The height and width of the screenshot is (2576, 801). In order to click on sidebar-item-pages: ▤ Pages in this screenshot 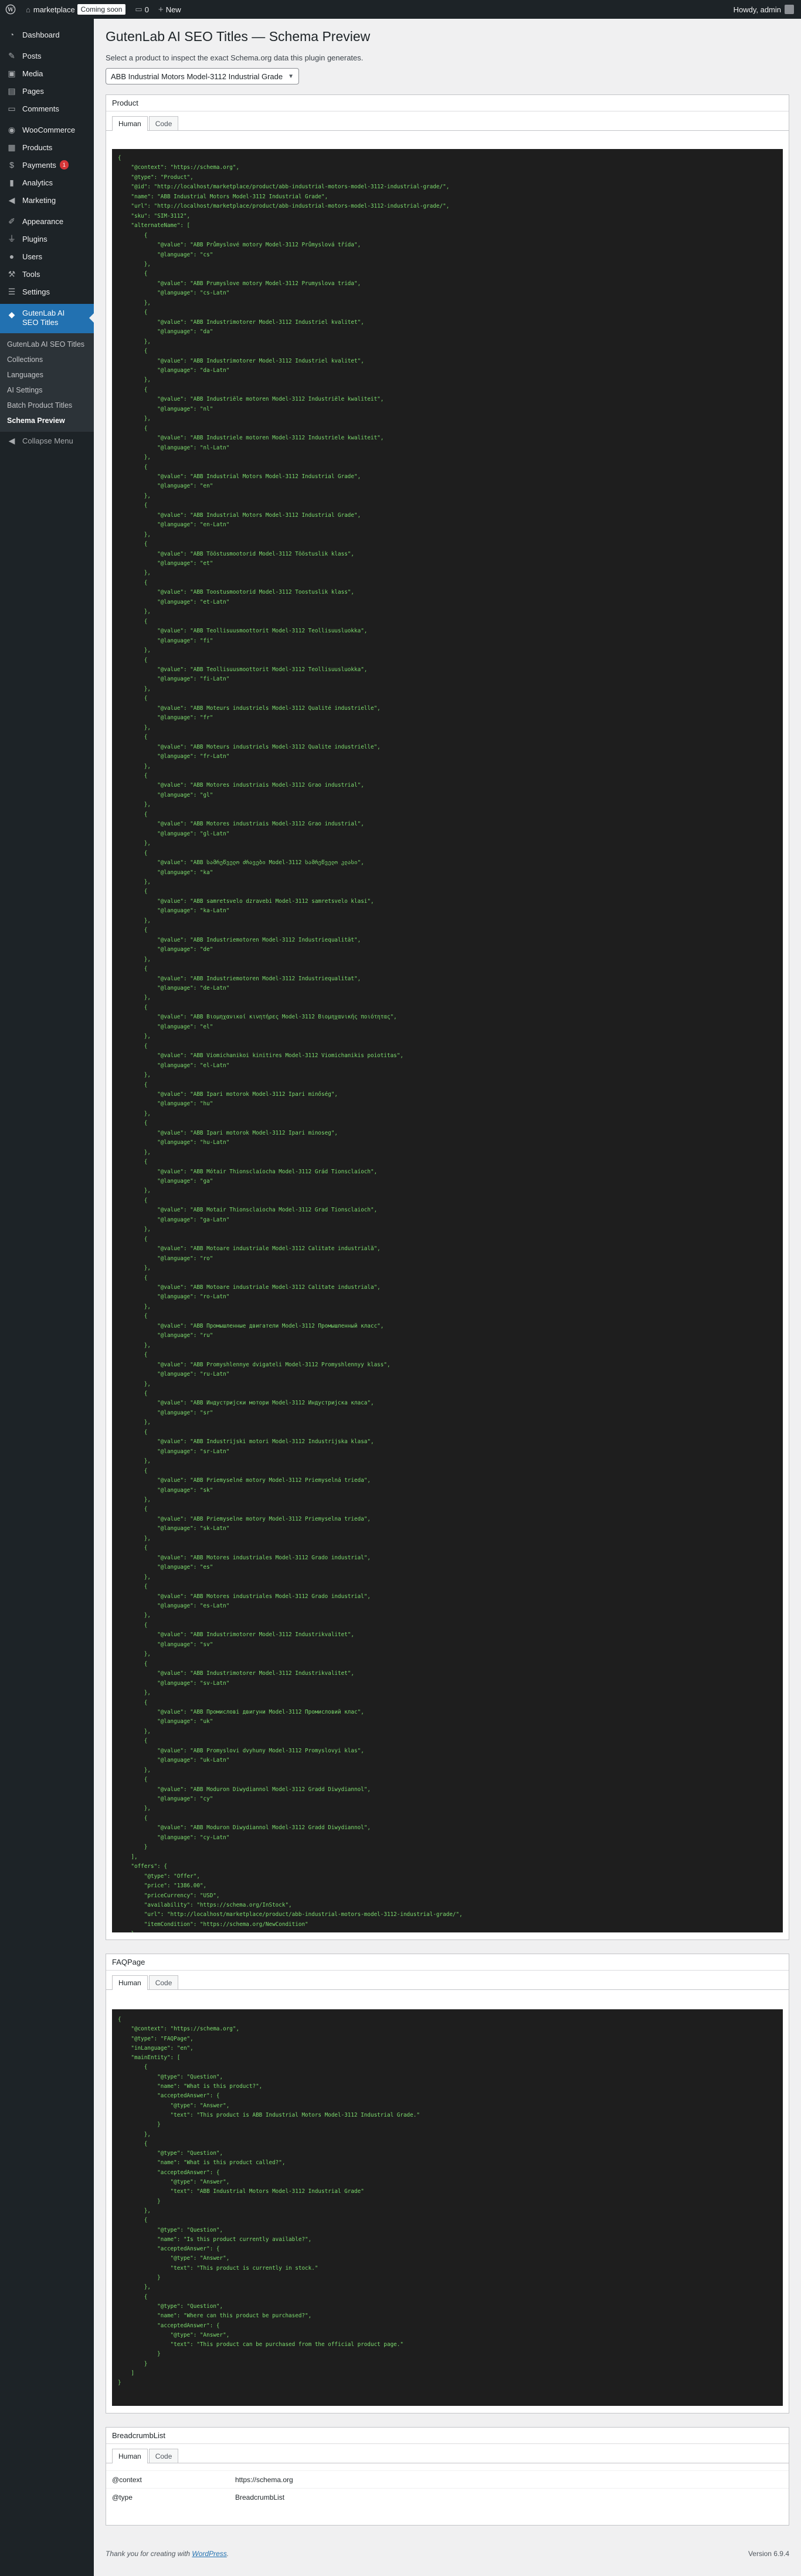, I will do `click(47, 91)`.